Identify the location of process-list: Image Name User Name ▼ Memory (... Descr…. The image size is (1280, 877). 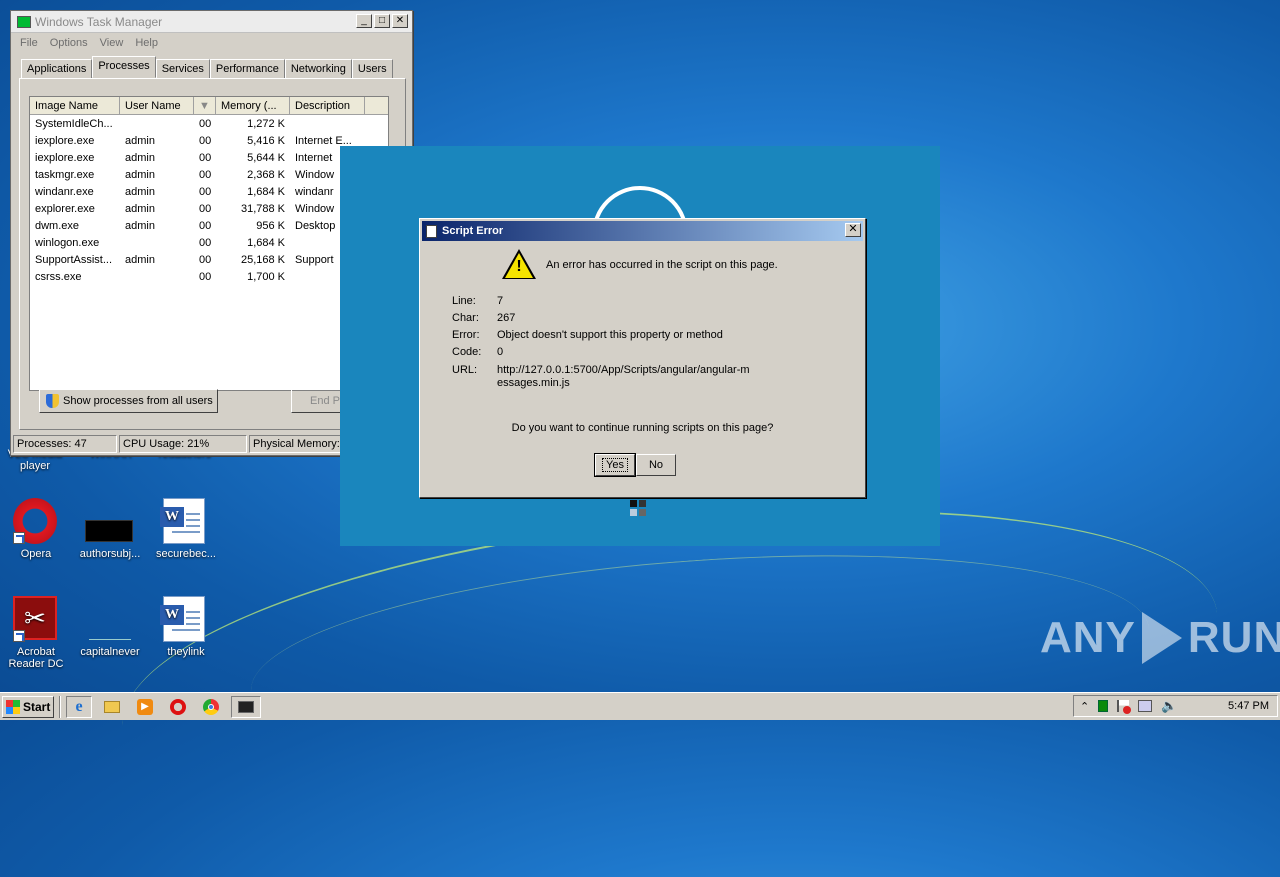
(209, 243).